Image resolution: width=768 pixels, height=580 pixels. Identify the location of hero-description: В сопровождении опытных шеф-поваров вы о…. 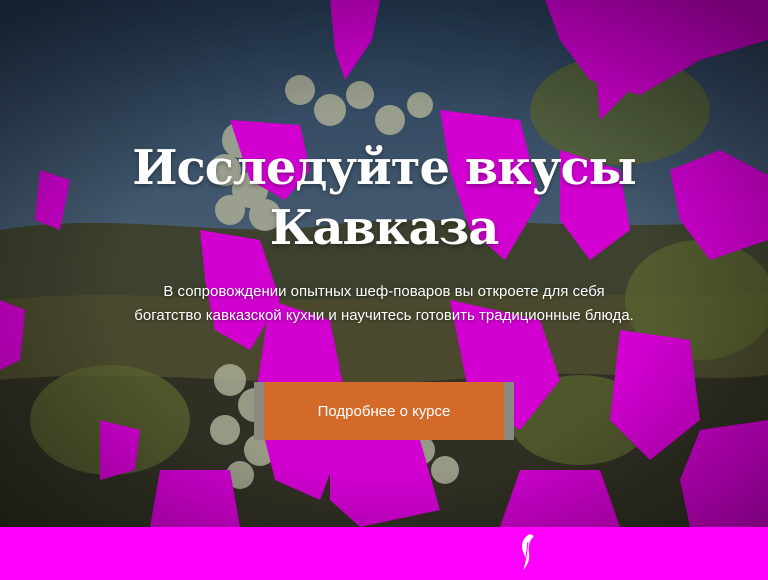
(384, 303).